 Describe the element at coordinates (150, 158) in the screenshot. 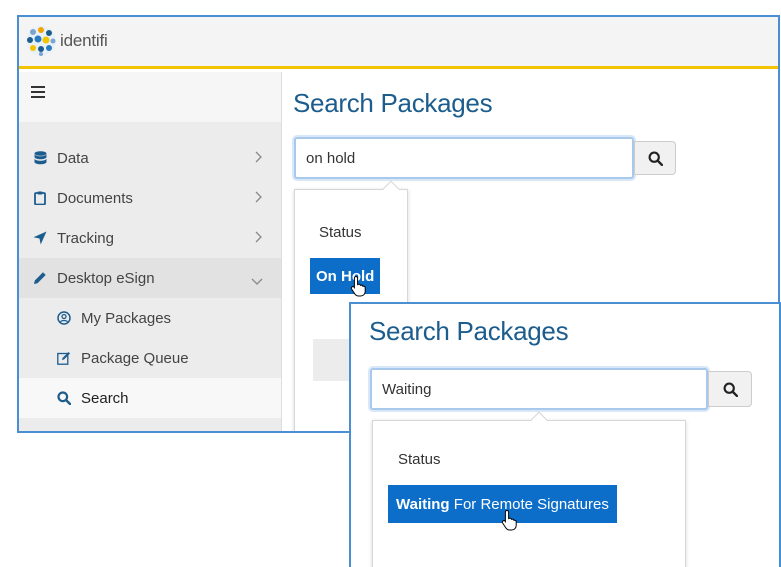

I see `sidebar-item-data: Data` at that location.